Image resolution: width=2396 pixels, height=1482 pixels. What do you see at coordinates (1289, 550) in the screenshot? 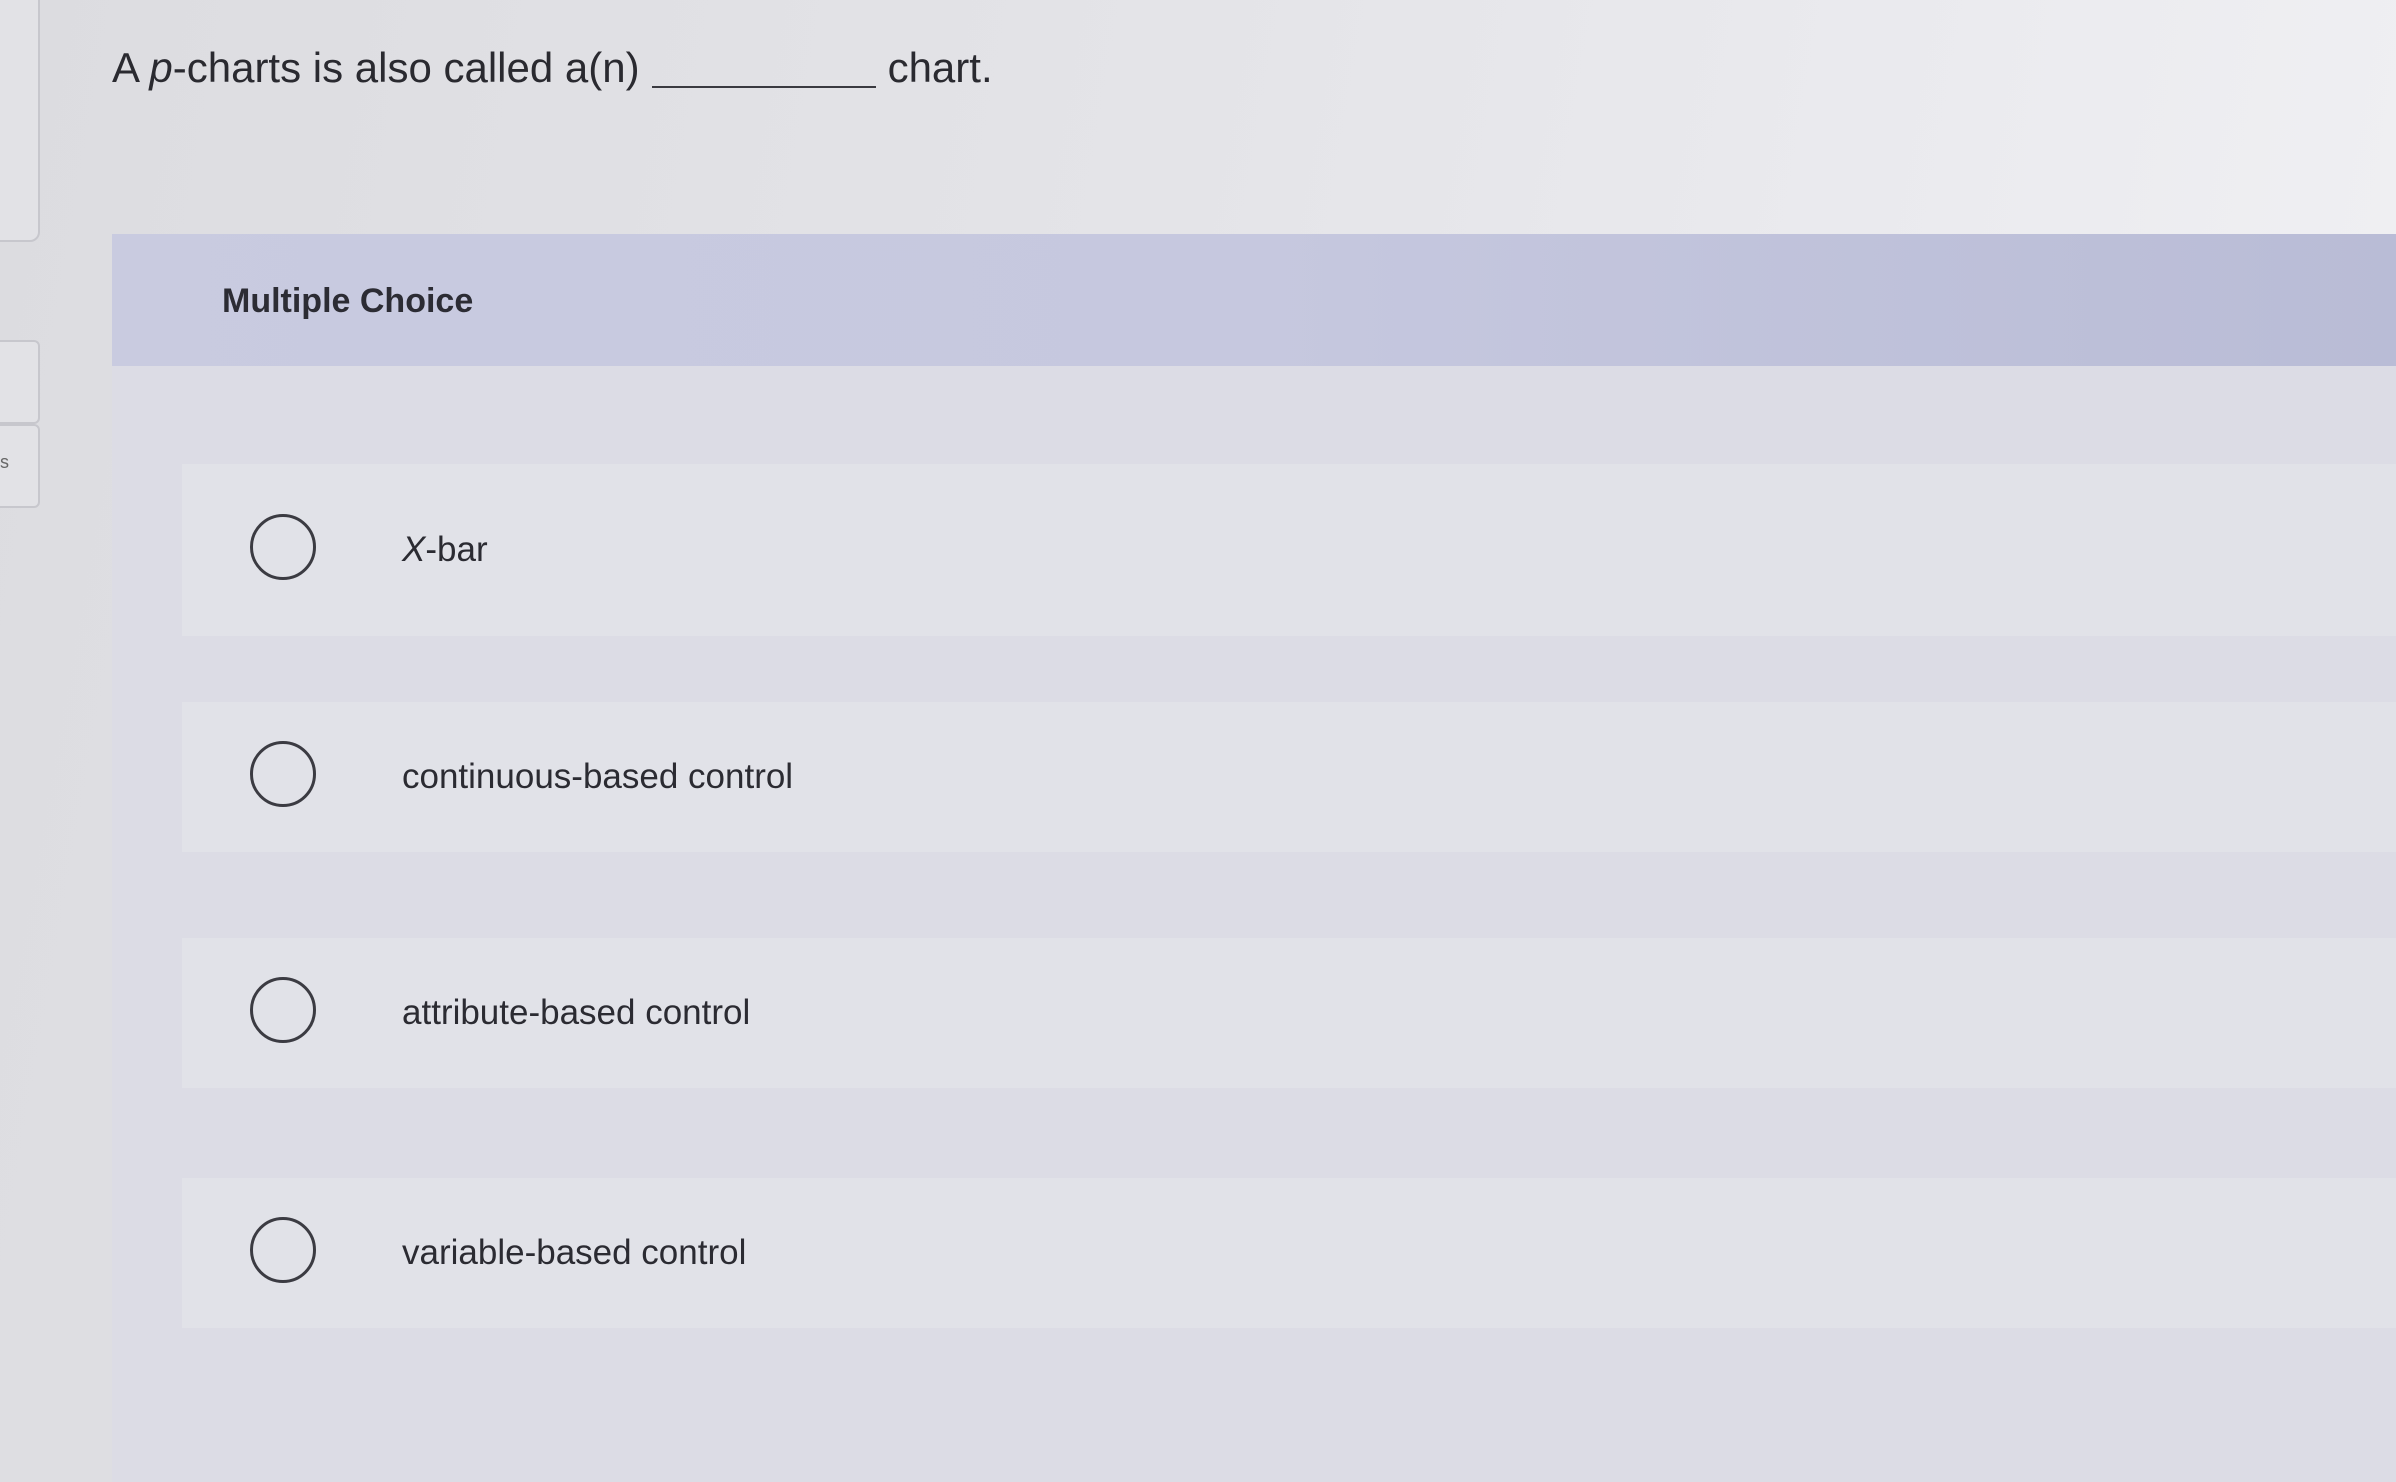
I see `choice-option-x-bar: X-bar` at bounding box center [1289, 550].